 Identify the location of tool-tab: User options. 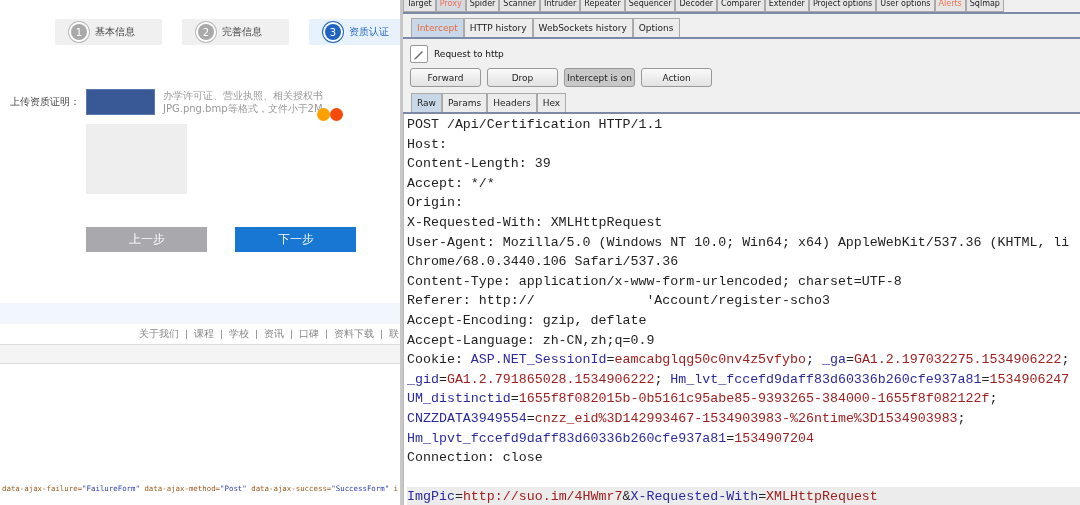
(905, 6).